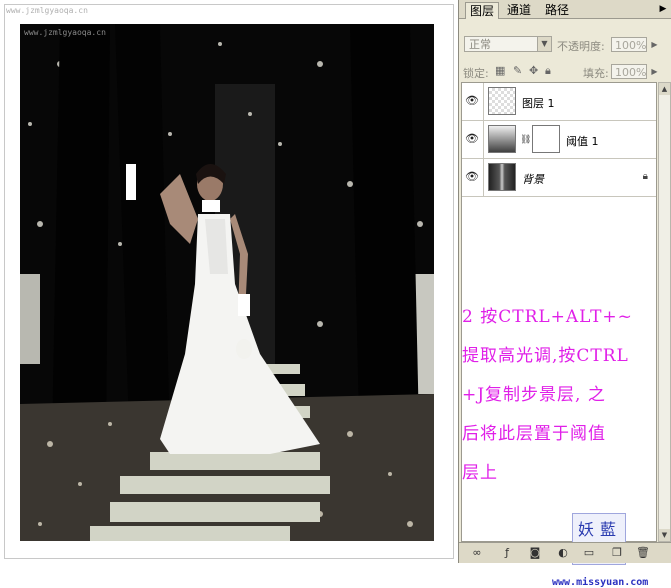  Describe the element at coordinates (581, 46) in the screenshot. I see `opacity-label: 不透明度:` at that location.